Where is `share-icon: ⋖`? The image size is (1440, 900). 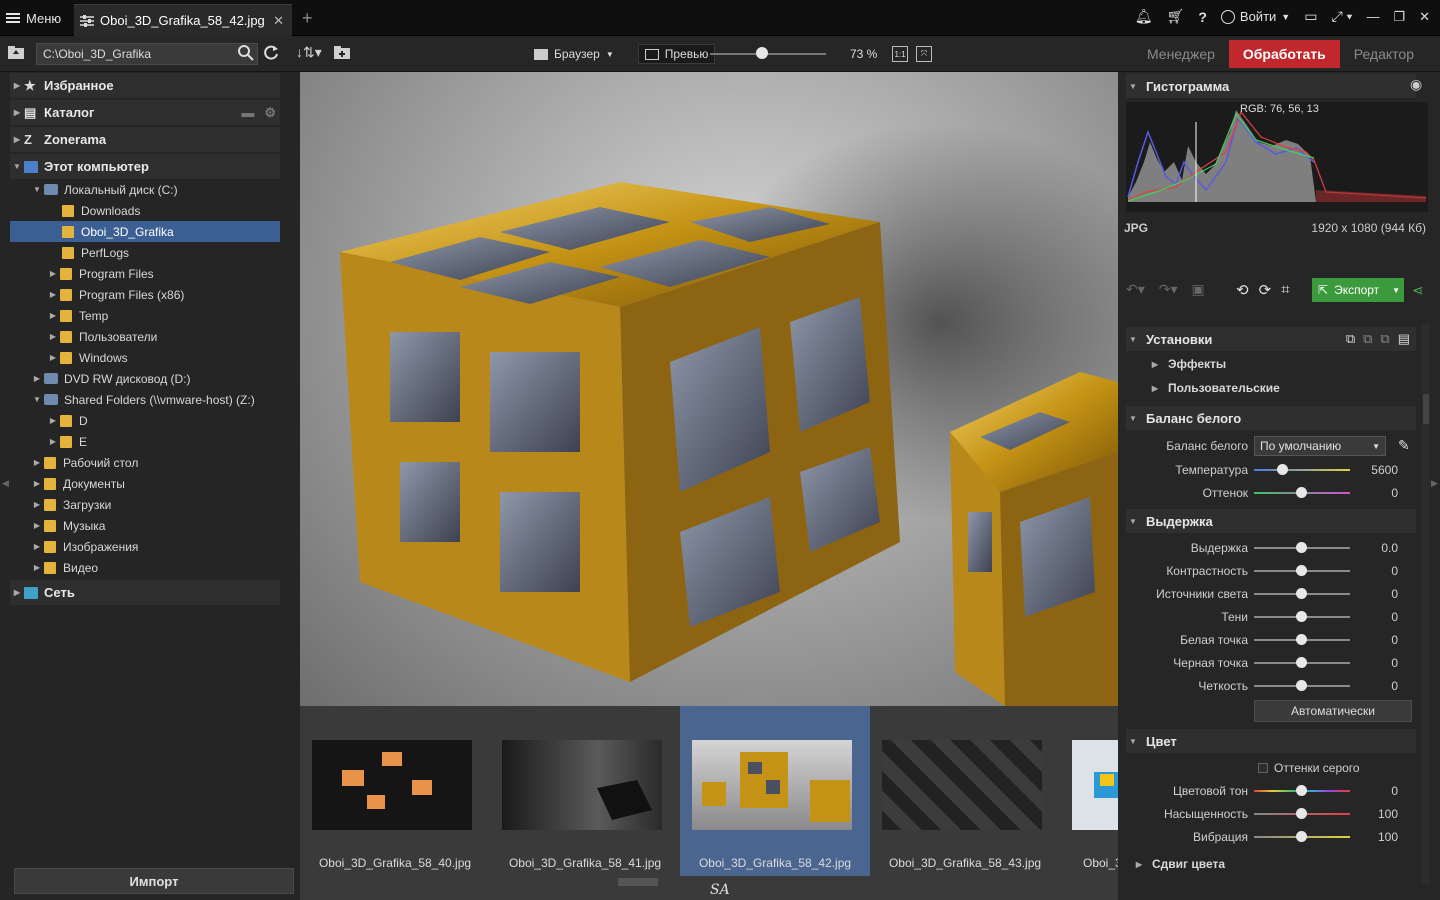
share-icon: ⋖ is located at coordinates (1418, 290).